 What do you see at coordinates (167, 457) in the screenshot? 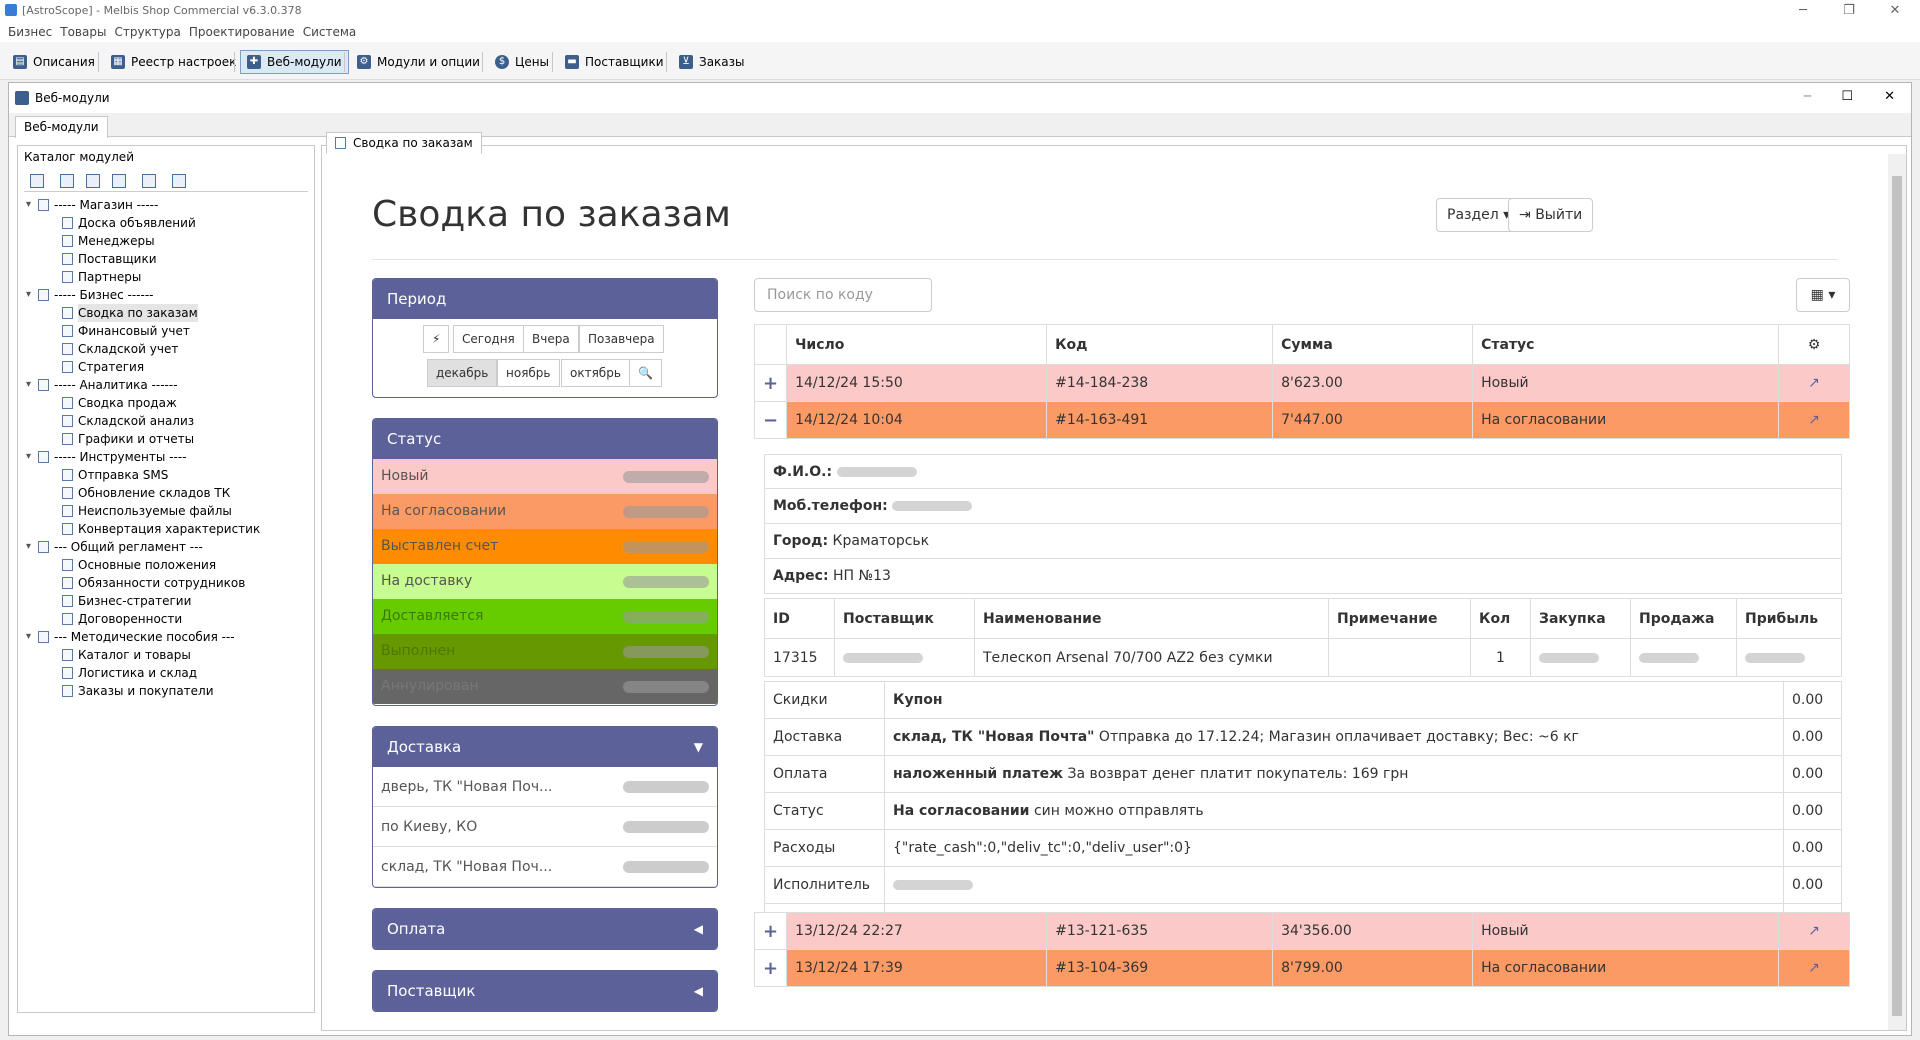
I see `tree-item: ▾ ----- Инструменты ----` at bounding box center [167, 457].